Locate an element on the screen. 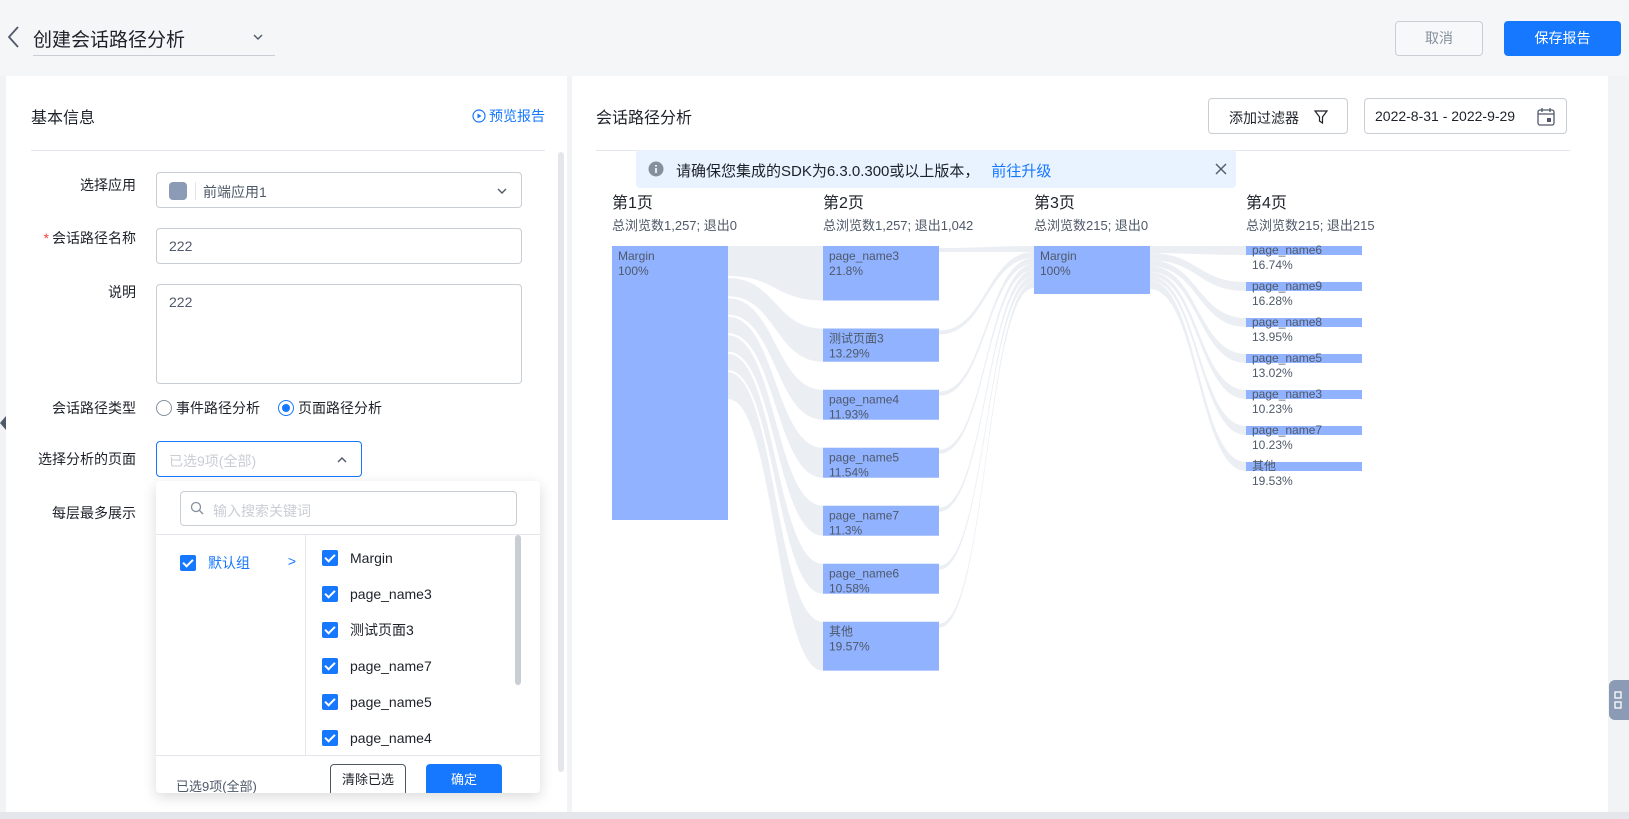 This screenshot has width=1629, height=819. desc-label: 说明 is located at coordinates (122, 292).